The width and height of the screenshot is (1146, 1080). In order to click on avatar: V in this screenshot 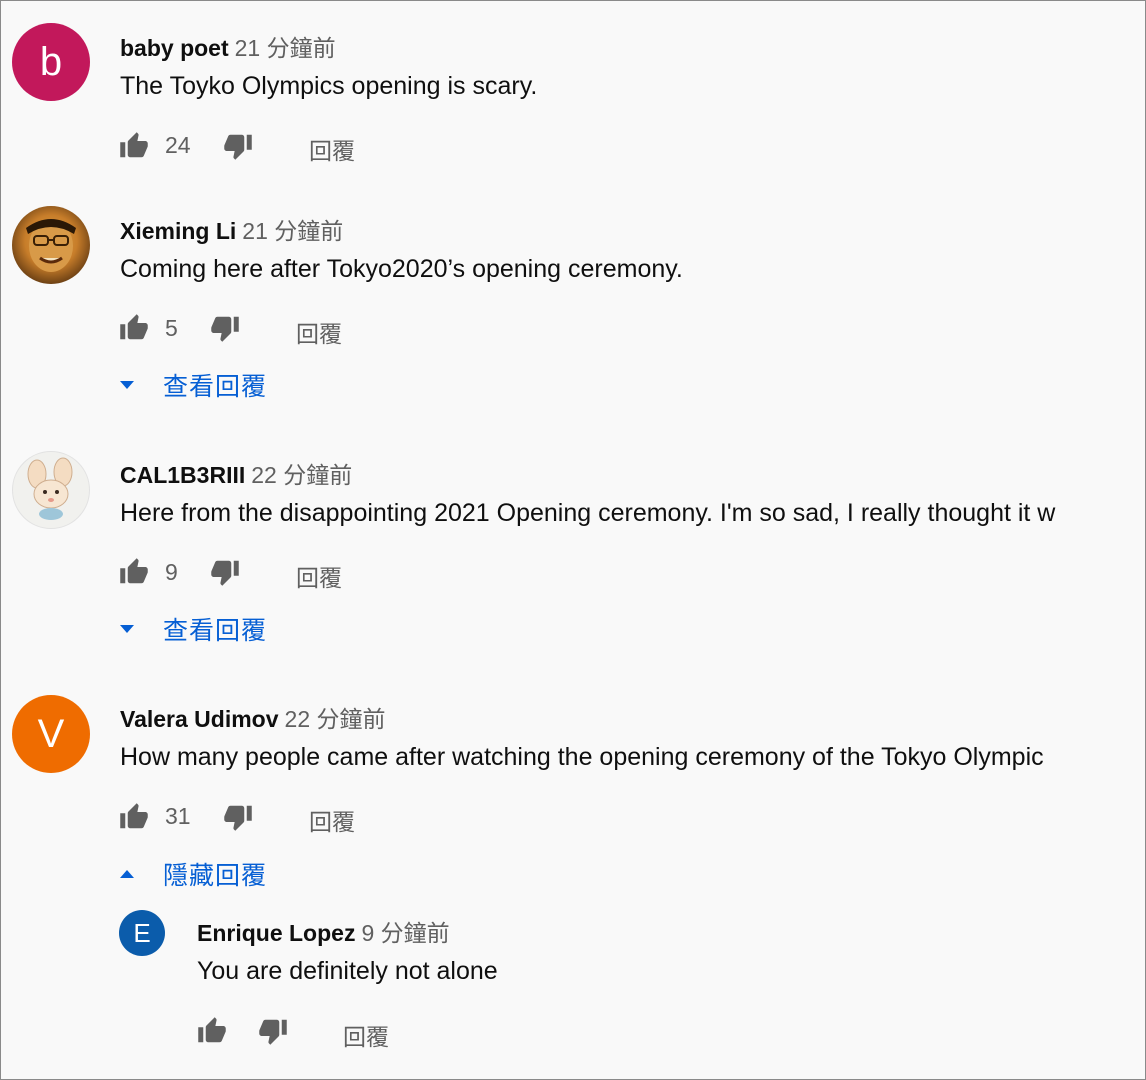, I will do `click(51, 734)`.